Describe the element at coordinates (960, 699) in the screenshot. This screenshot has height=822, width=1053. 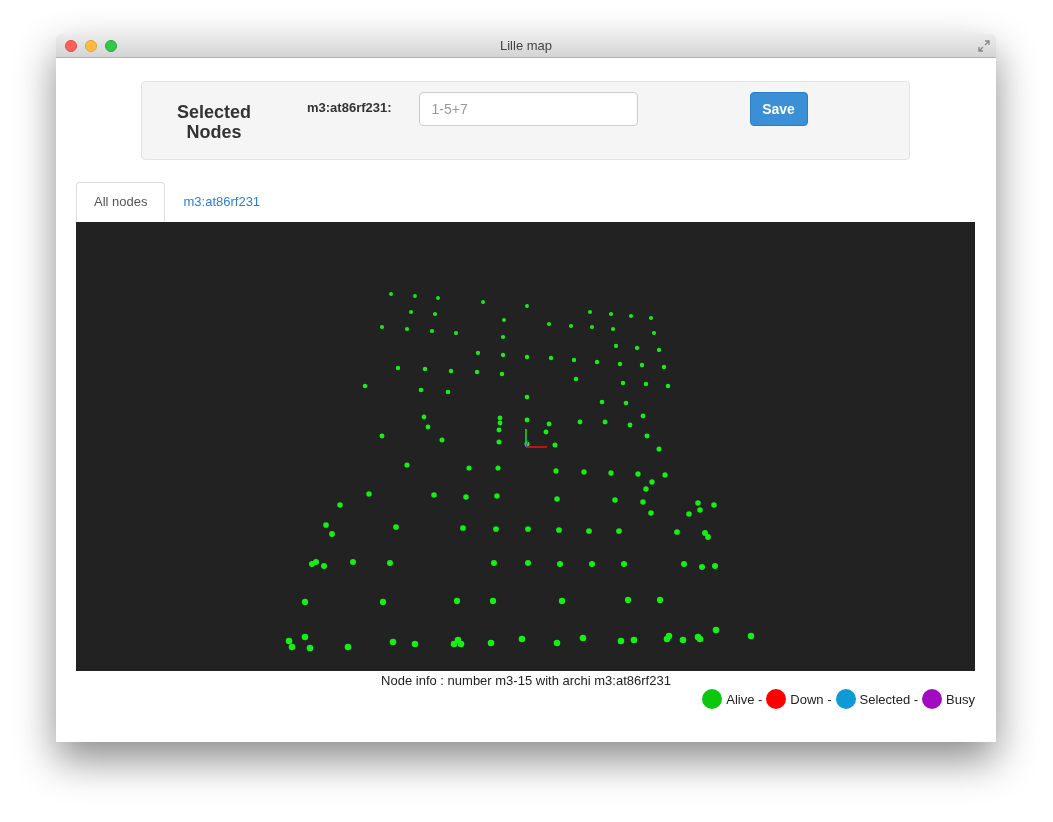
I see `legend-label: Busy` at that location.